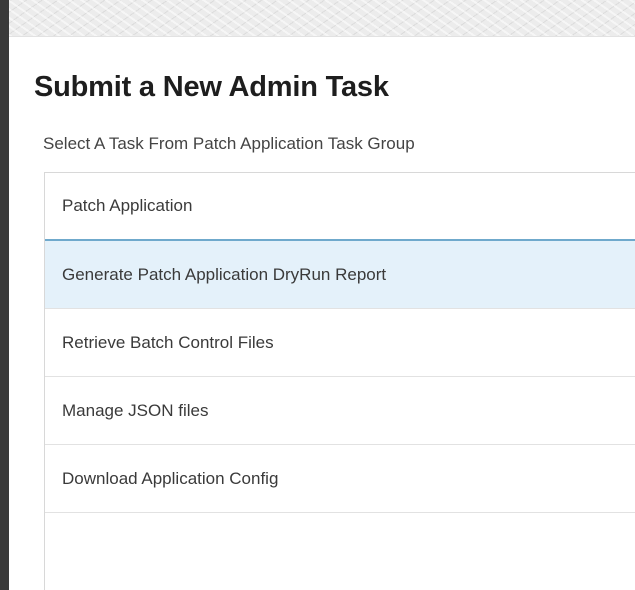  What do you see at coordinates (322, 18) in the screenshot?
I see `header-banner` at bounding box center [322, 18].